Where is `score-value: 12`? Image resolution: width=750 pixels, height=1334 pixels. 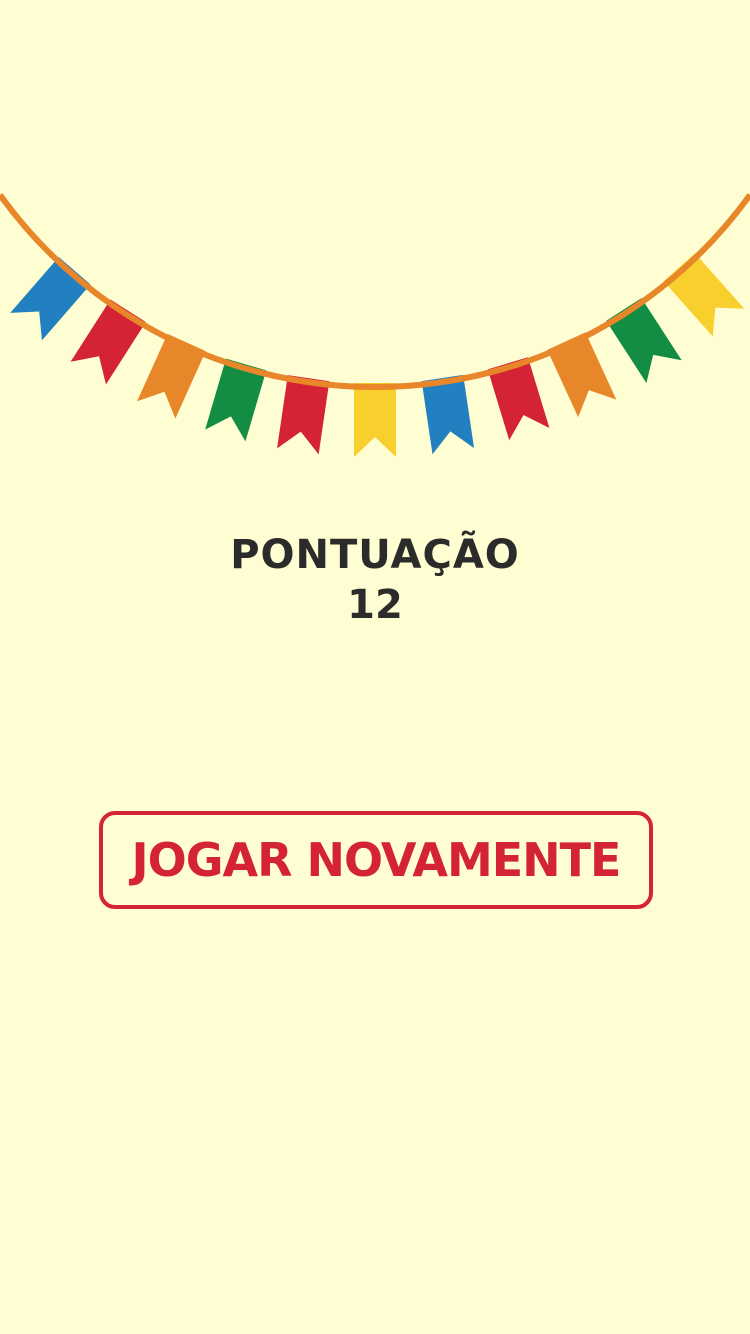 score-value: 12 is located at coordinates (375, 605).